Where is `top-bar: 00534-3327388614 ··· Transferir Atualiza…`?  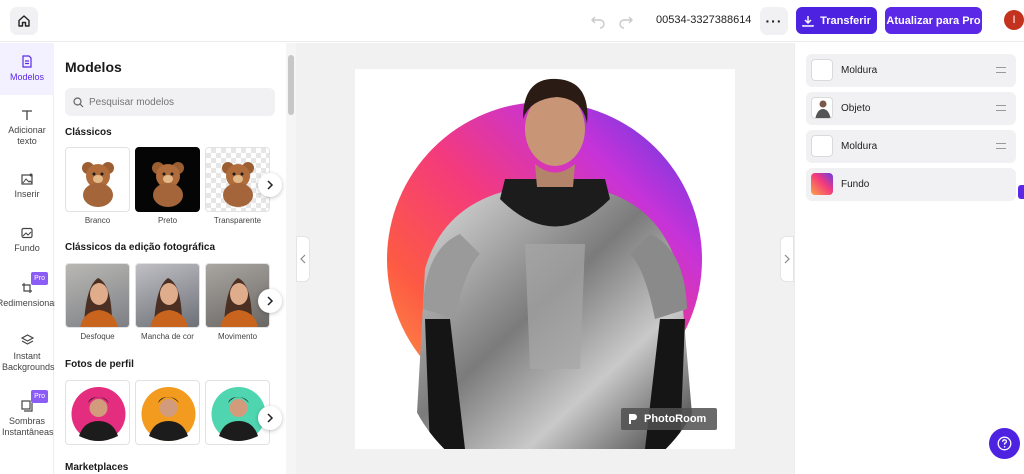 top-bar: 00534-3327388614 ··· Transferir Atualiza… is located at coordinates (512, 21).